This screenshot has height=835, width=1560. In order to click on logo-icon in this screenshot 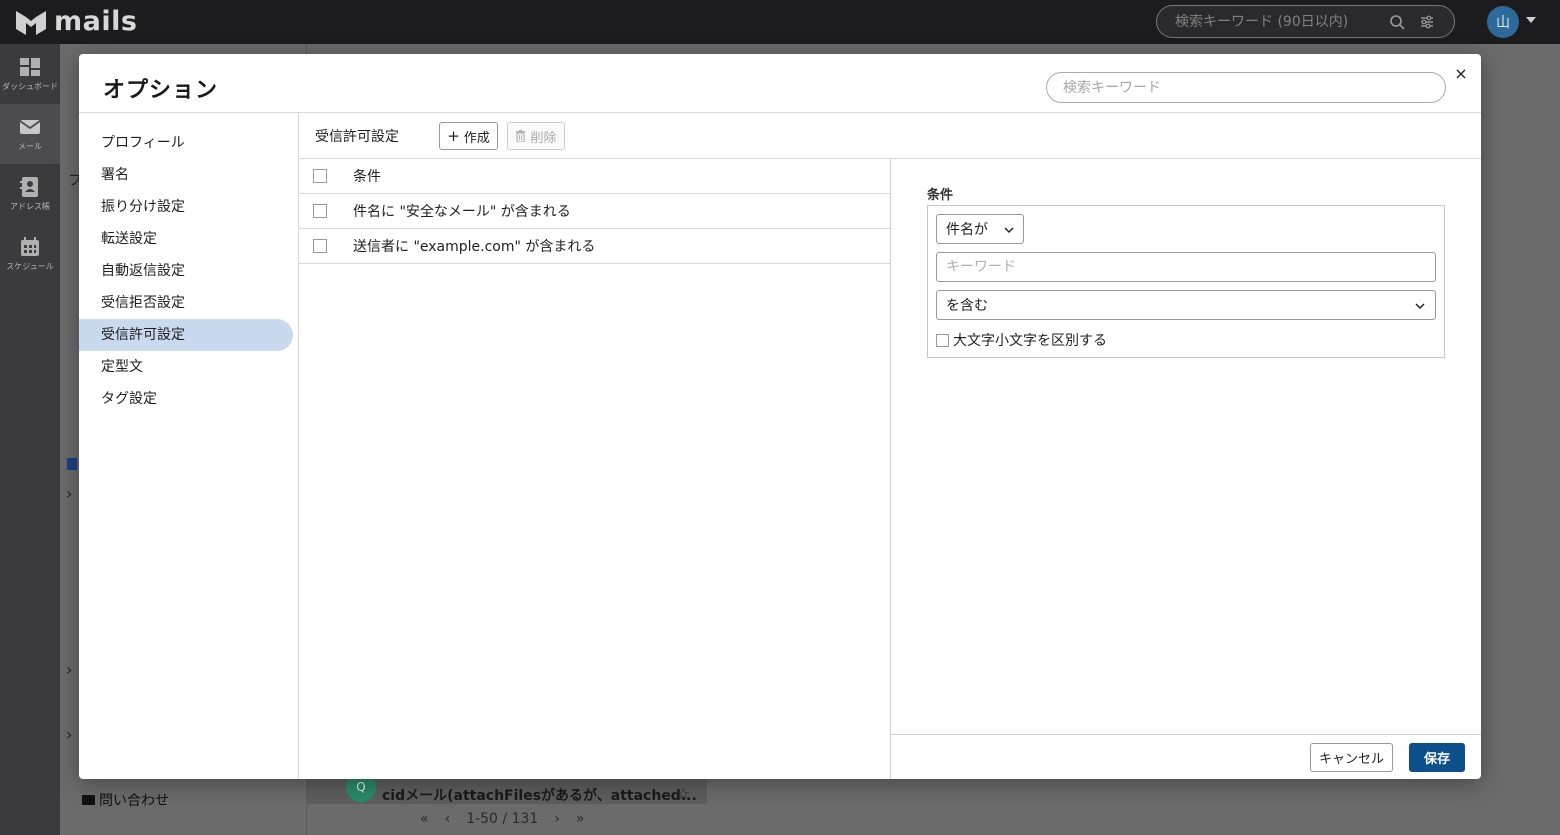, I will do `click(31, 23)`.